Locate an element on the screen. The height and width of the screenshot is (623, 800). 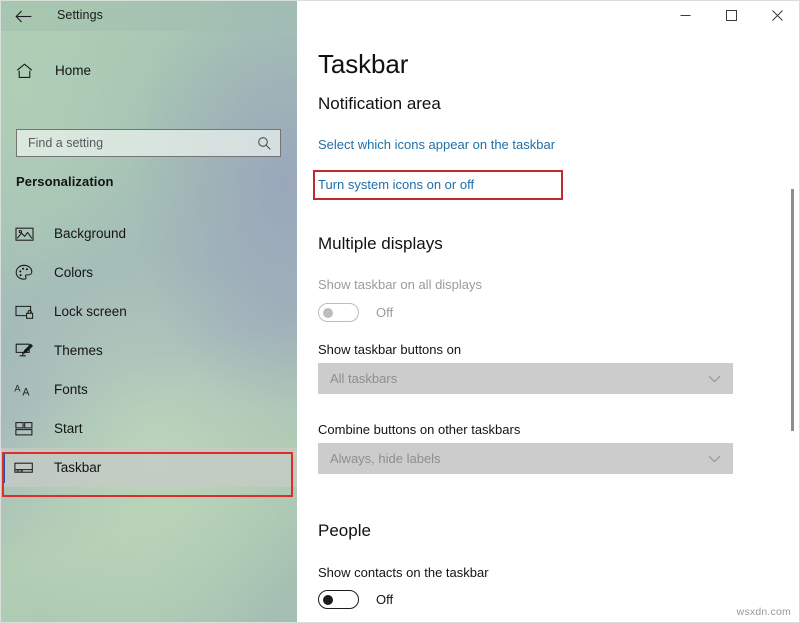
sidebar-item-label: Themes is located at coordinates (78, 350).